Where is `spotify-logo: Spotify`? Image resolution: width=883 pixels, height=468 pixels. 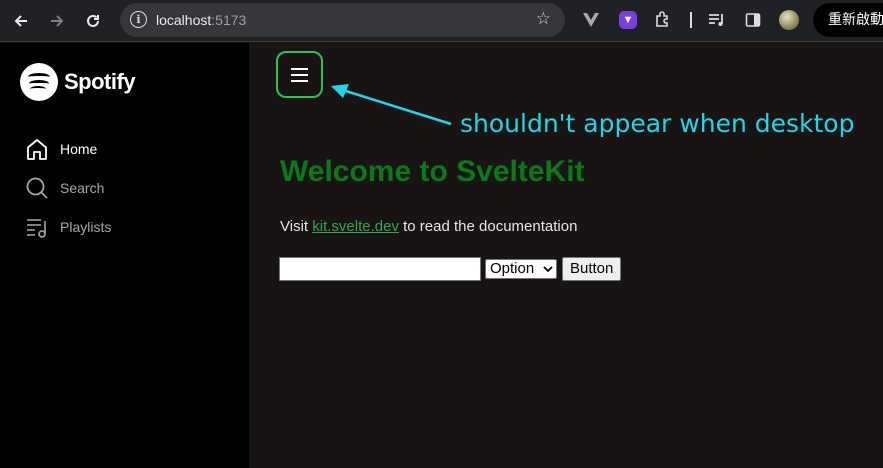 spotify-logo: Spotify is located at coordinates (78, 82).